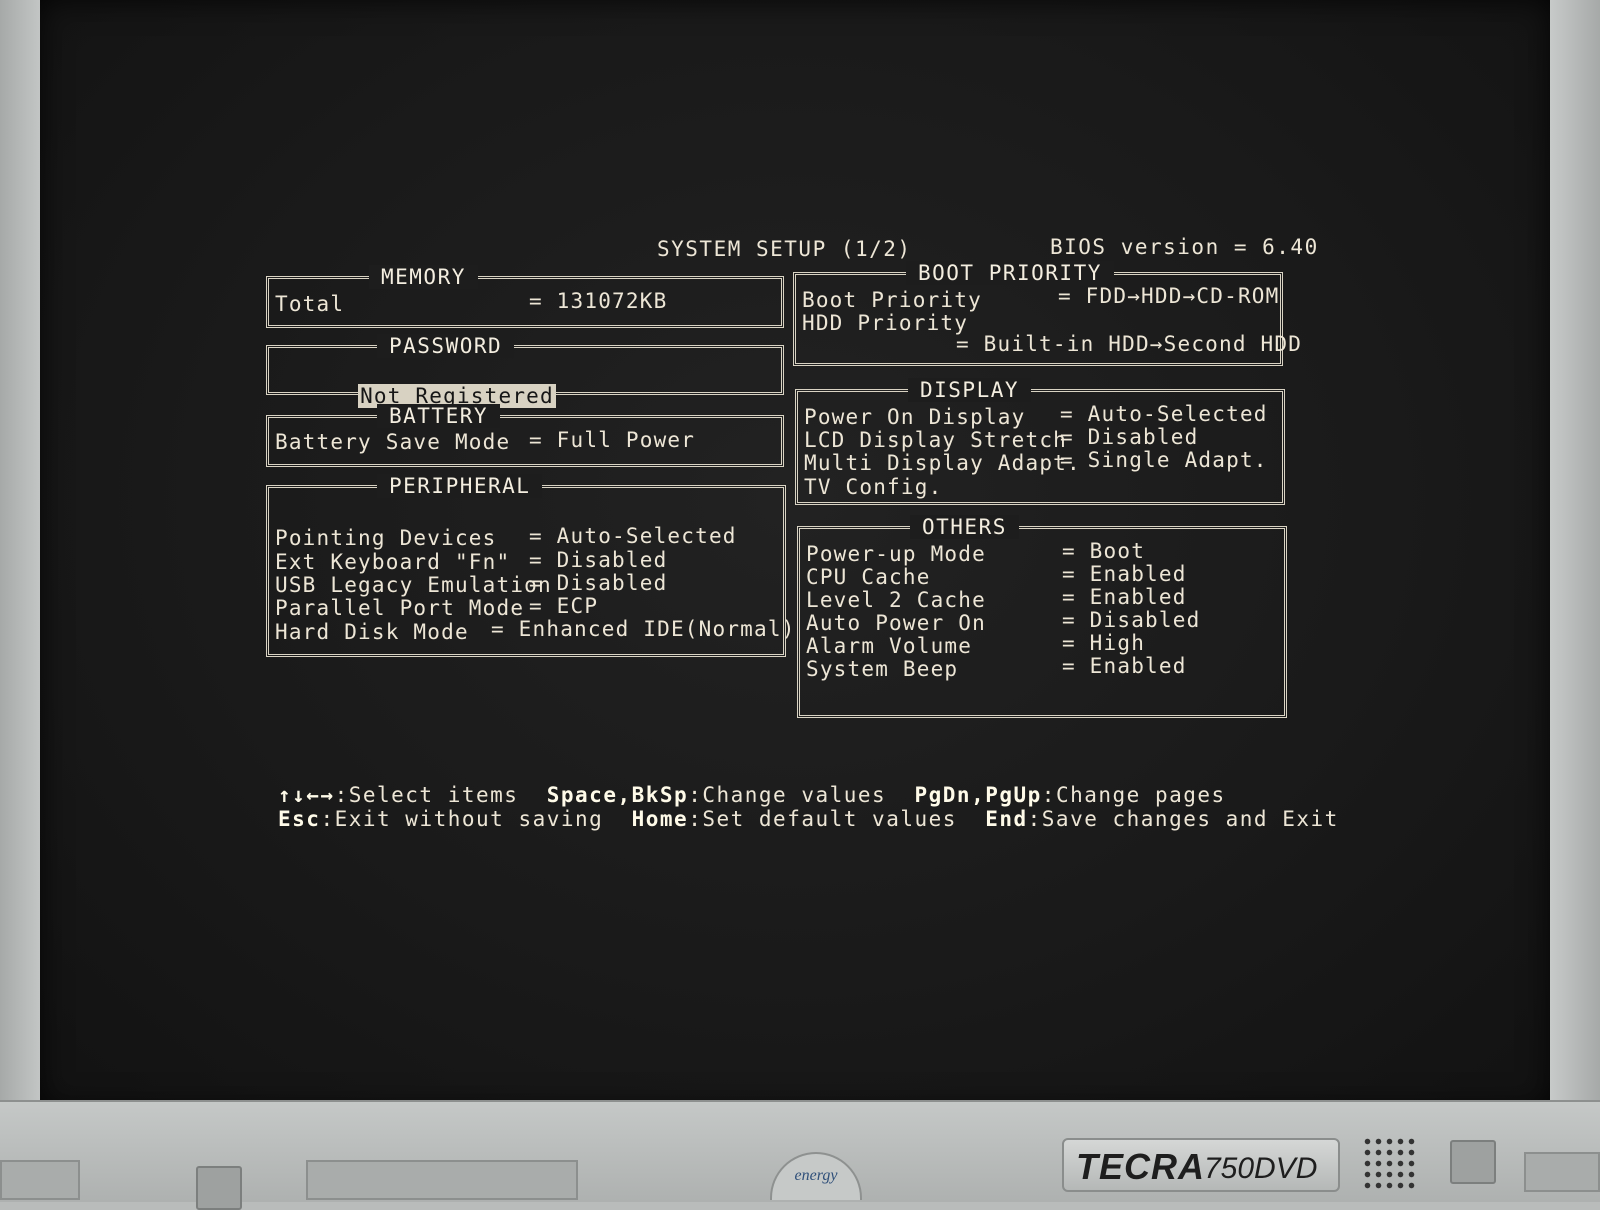 The height and width of the screenshot is (1210, 1600). What do you see at coordinates (942, 463) in the screenshot?
I see `multi-display-adapt-label: Multi Display Adapt.` at bounding box center [942, 463].